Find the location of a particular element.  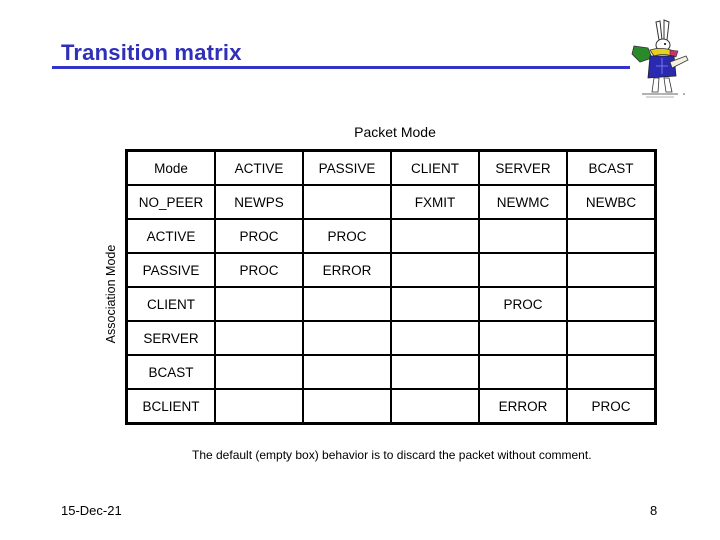

packet-mode-axis-label: Packet Mode is located at coordinates (395, 132).